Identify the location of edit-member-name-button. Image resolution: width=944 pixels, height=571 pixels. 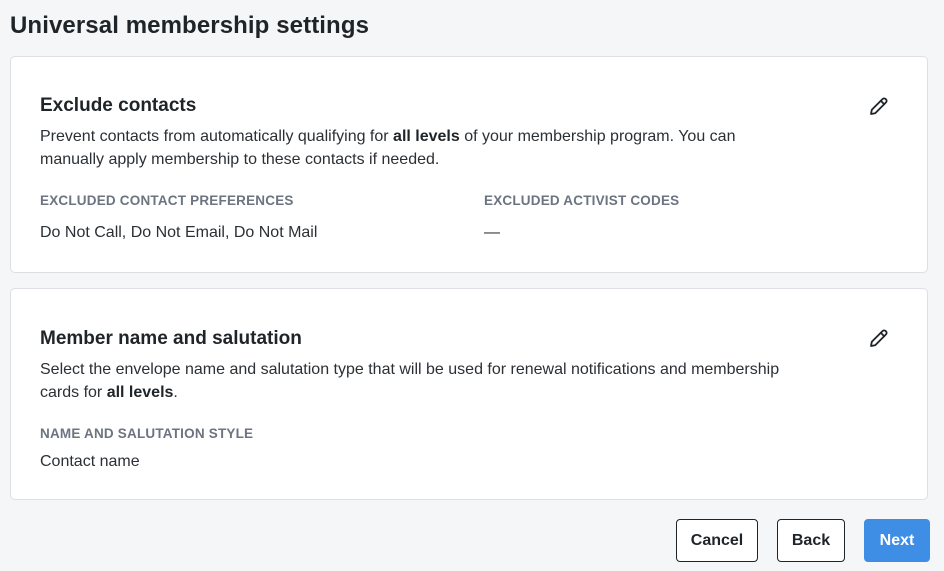
(879, 338).